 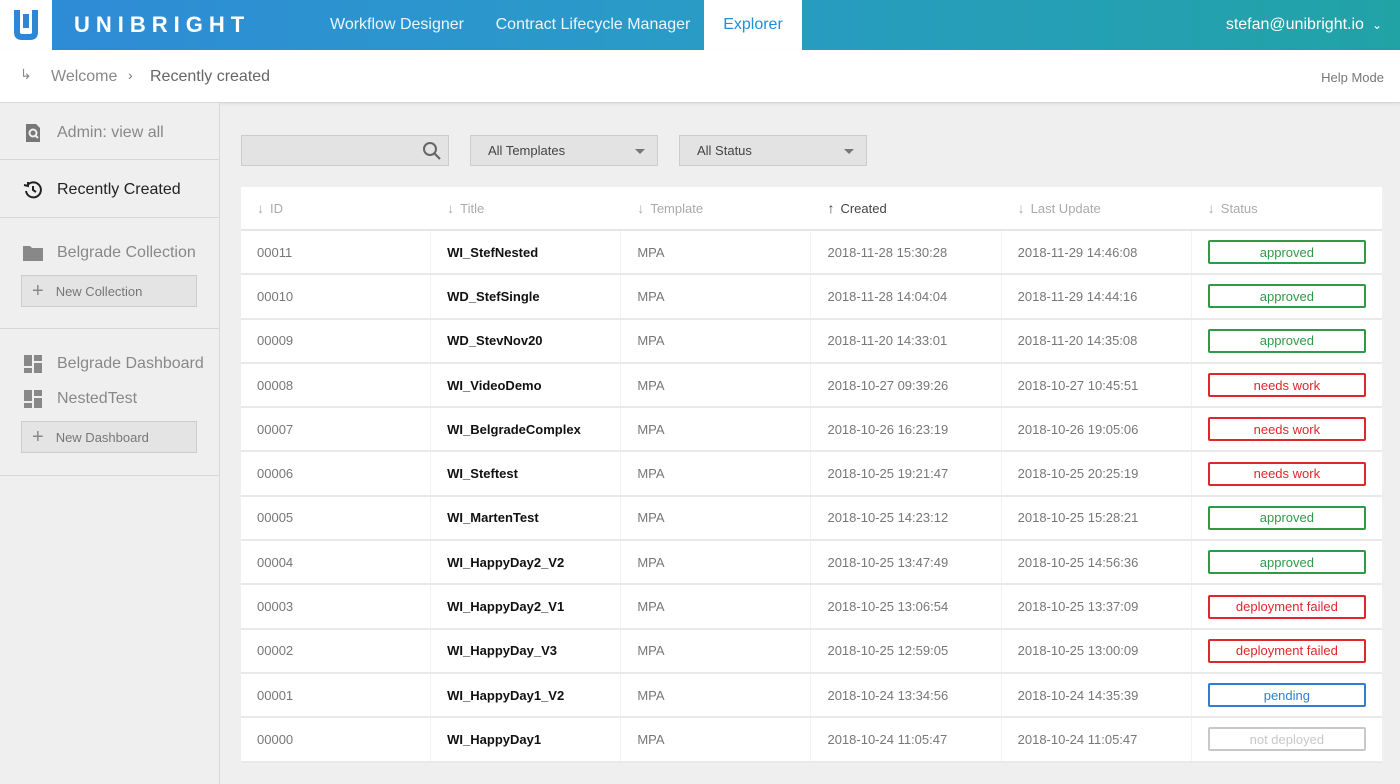 What do you see at coordinates (863, 208) in the screenshot?
I see `column-label: Created` at bounding box center [863, 208].